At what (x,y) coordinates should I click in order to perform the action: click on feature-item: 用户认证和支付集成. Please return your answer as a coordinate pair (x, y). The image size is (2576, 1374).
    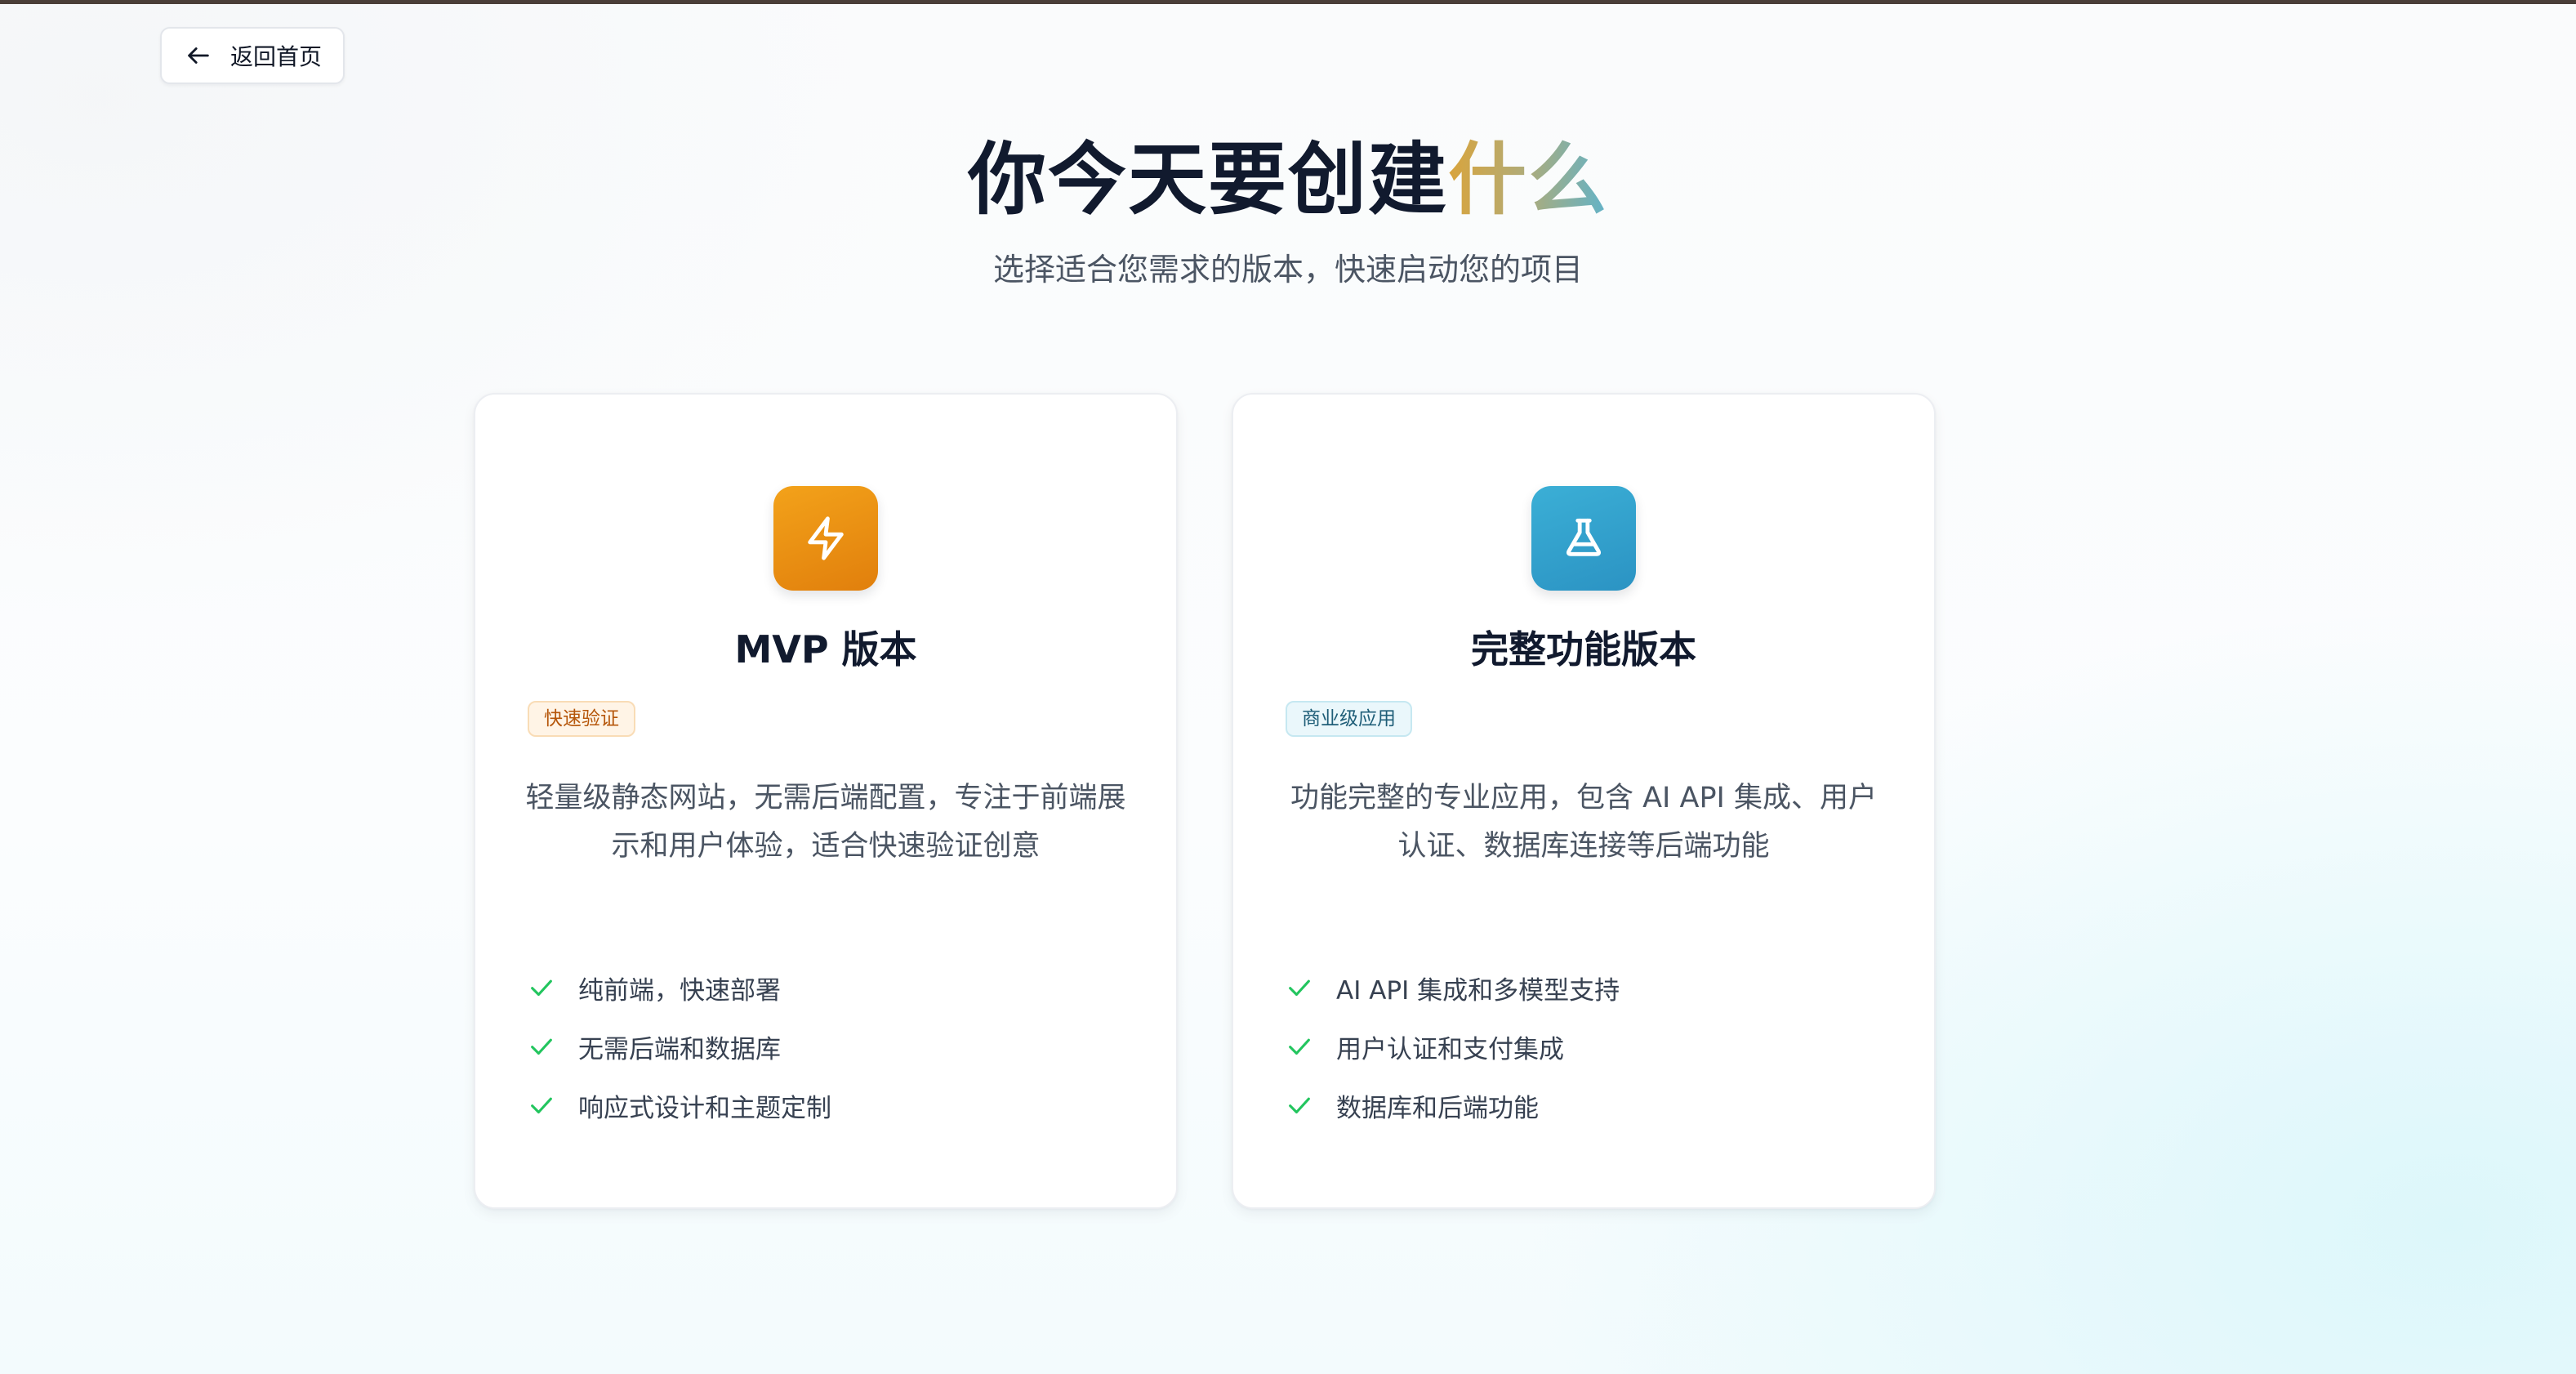
    Looking at the image, I should click on (1593, 1046).